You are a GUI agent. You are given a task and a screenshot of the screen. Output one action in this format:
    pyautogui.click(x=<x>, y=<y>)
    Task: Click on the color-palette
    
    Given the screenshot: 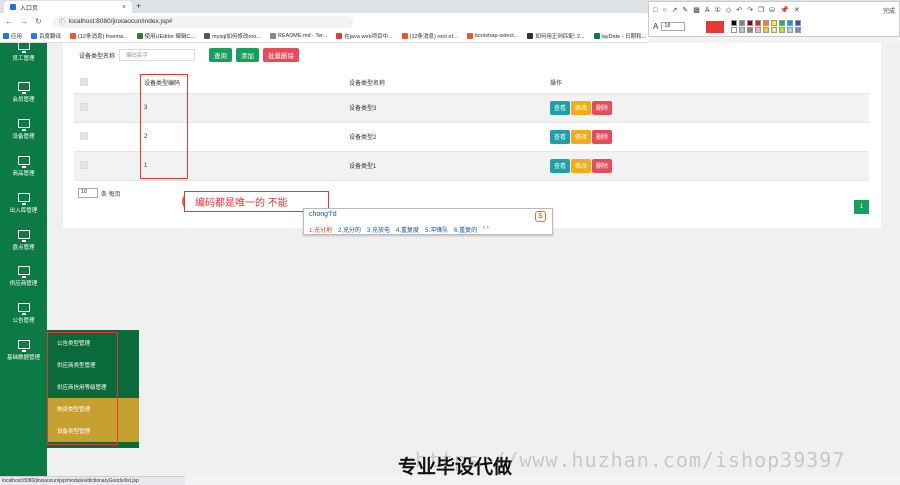 What is the action you would take?
    pyautogui.click(x=766, y=26)
    